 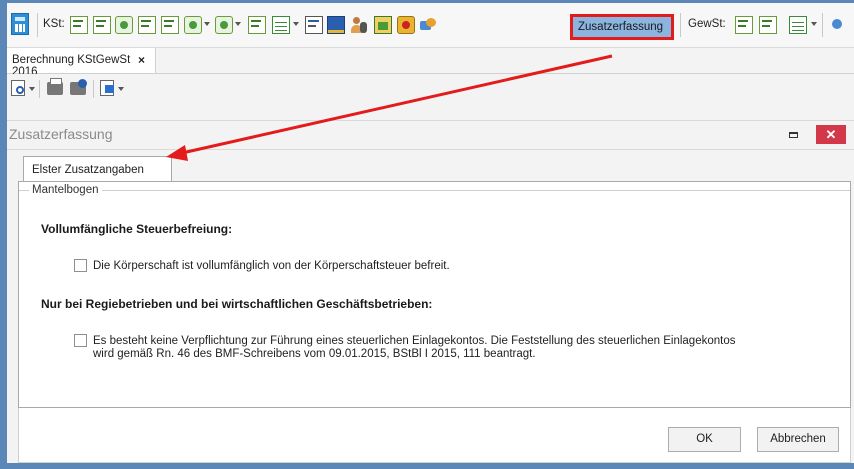 What do you see at coordinates (434, 435) in the screenshot?
I see `dialog-footer: OK Abbrechen` at bounding box center [434, 435].